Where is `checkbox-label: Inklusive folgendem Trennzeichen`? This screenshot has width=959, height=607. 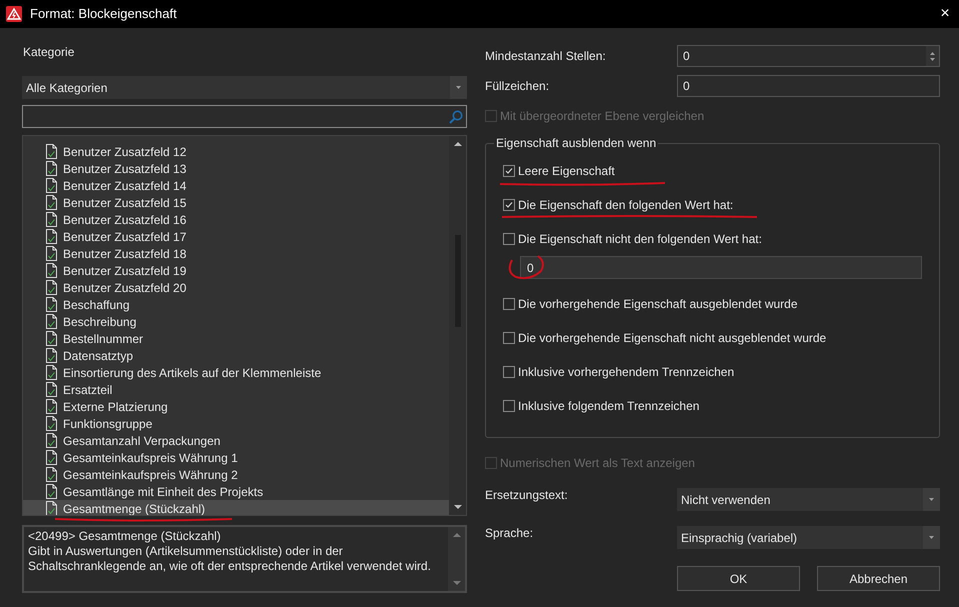
checkbox-label: Inklusive folgendem Trennzeichen is located at coordinates (609, 406).